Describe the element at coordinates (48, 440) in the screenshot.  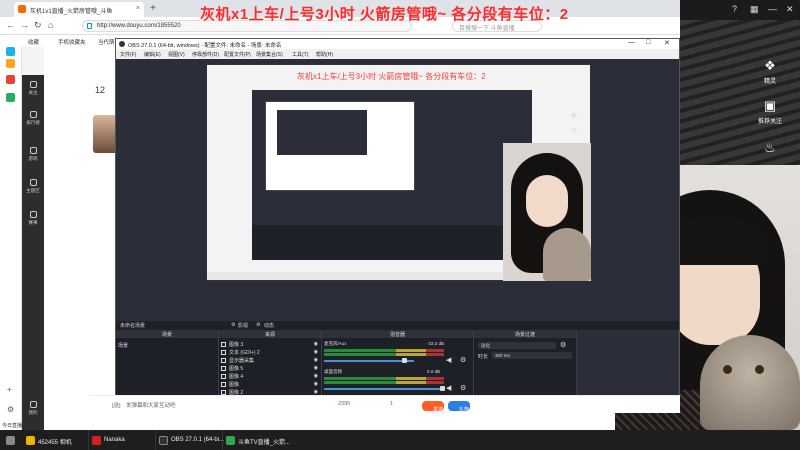
I see `taskbar-item: 452455 相机` at that location.